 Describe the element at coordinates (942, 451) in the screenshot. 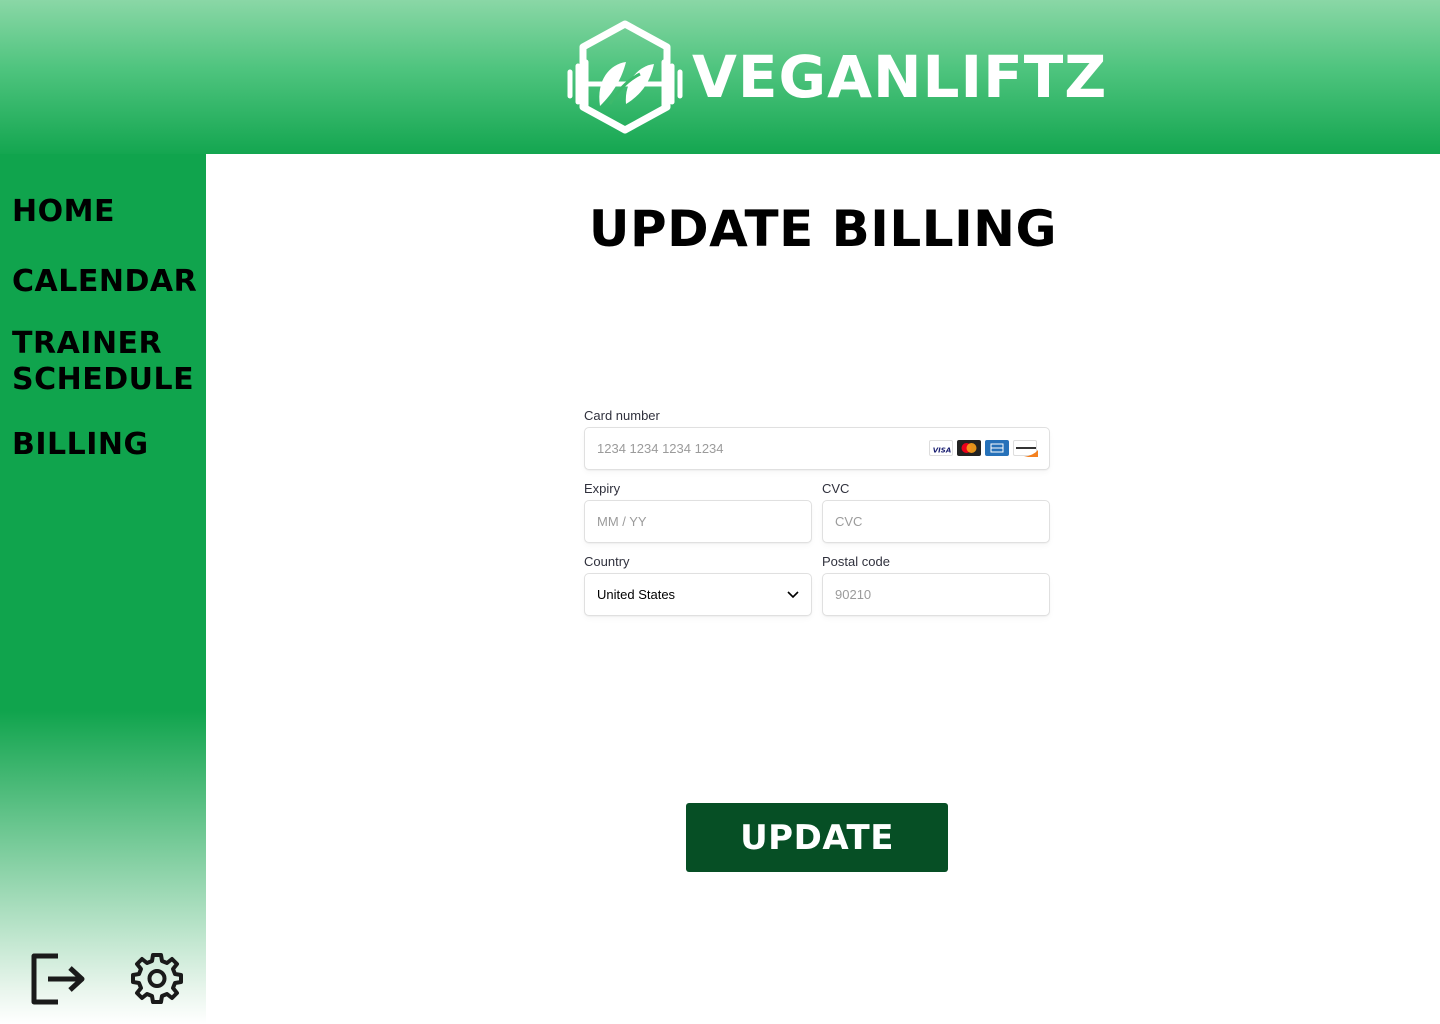

I see `svg-text: VISA` at that location.